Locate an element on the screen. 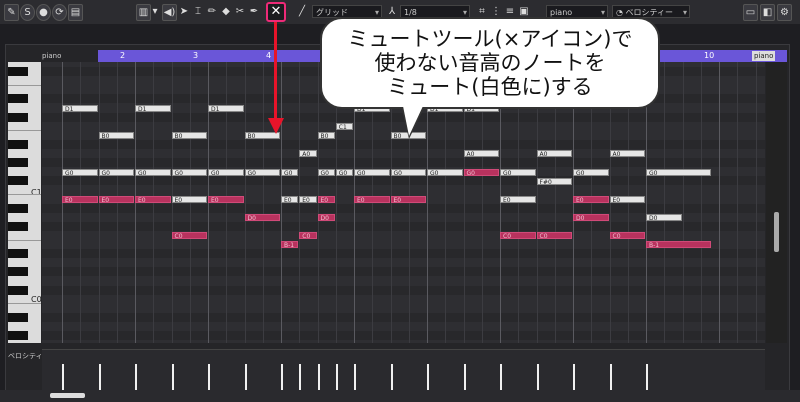 Image resolution: width=800 pixels, height=402 pixels. link-icon: ⟳ is located at coordinates (59, 12).